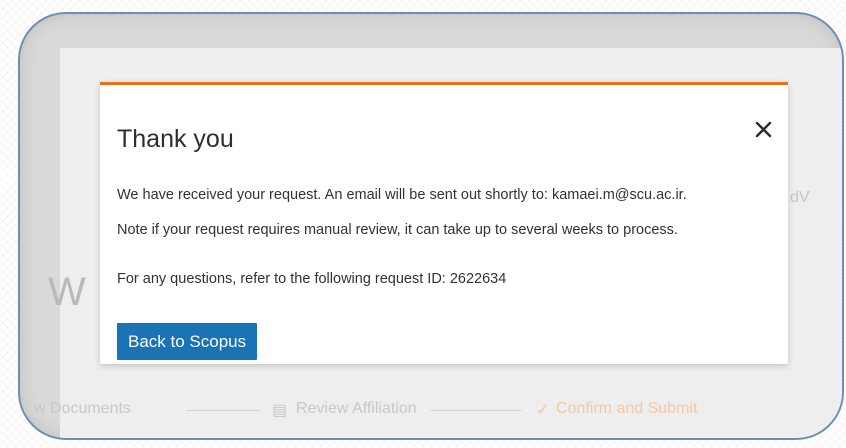 This screenshot has width=846, height=448. What do you see at coordinates (187, 341) in the screenshot?
I see `back-to-scopus-button: Back to Scopus` at bounding box center [187, 341].